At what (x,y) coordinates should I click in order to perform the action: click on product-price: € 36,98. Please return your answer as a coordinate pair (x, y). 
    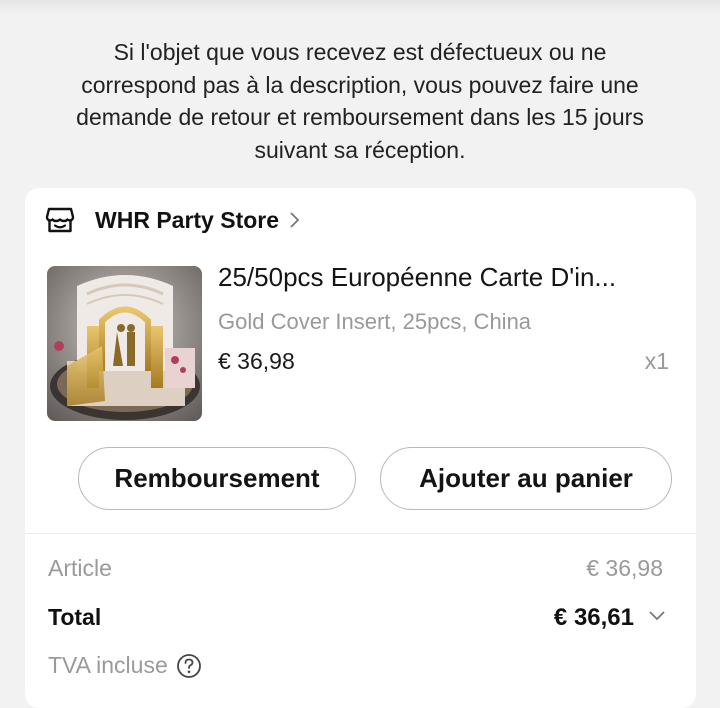
    Looking at the image, I should click on (256, 361).